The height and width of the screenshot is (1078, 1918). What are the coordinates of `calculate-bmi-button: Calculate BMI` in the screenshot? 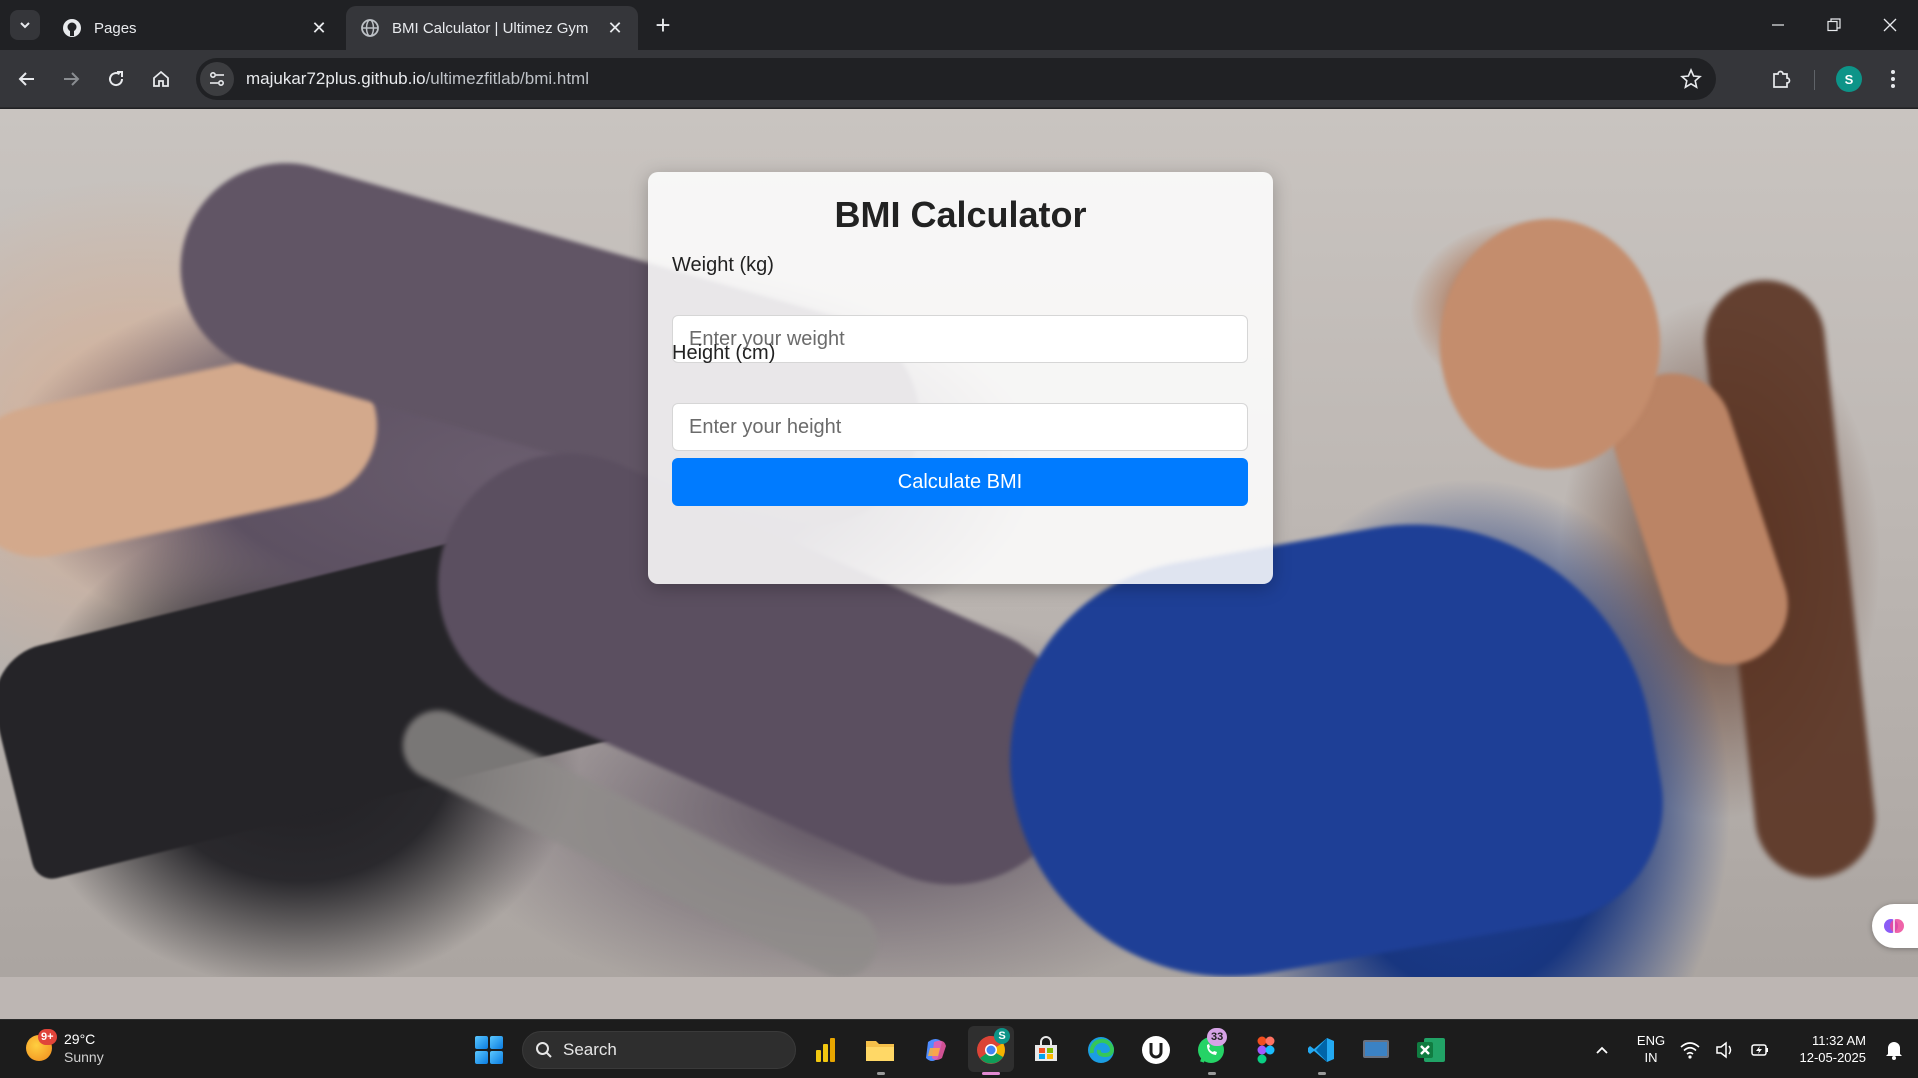 It's located at (960, 482).